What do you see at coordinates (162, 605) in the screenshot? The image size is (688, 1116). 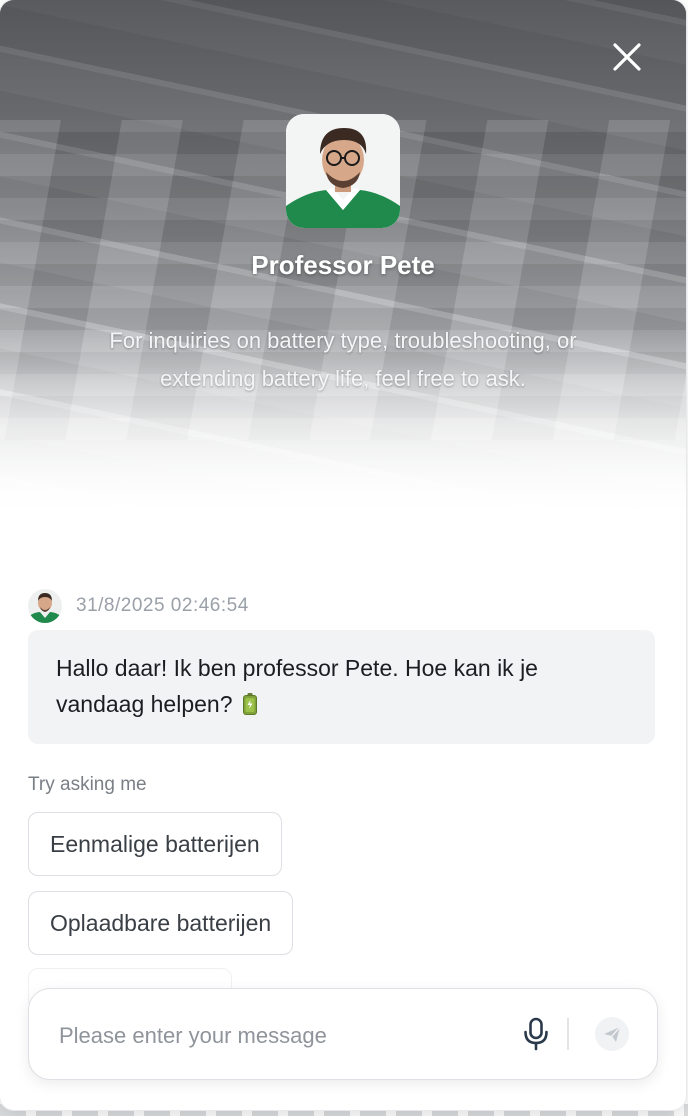 I see `message-timestamp: 31/8/2025 02:46:54` at bounding box center [162, 605].